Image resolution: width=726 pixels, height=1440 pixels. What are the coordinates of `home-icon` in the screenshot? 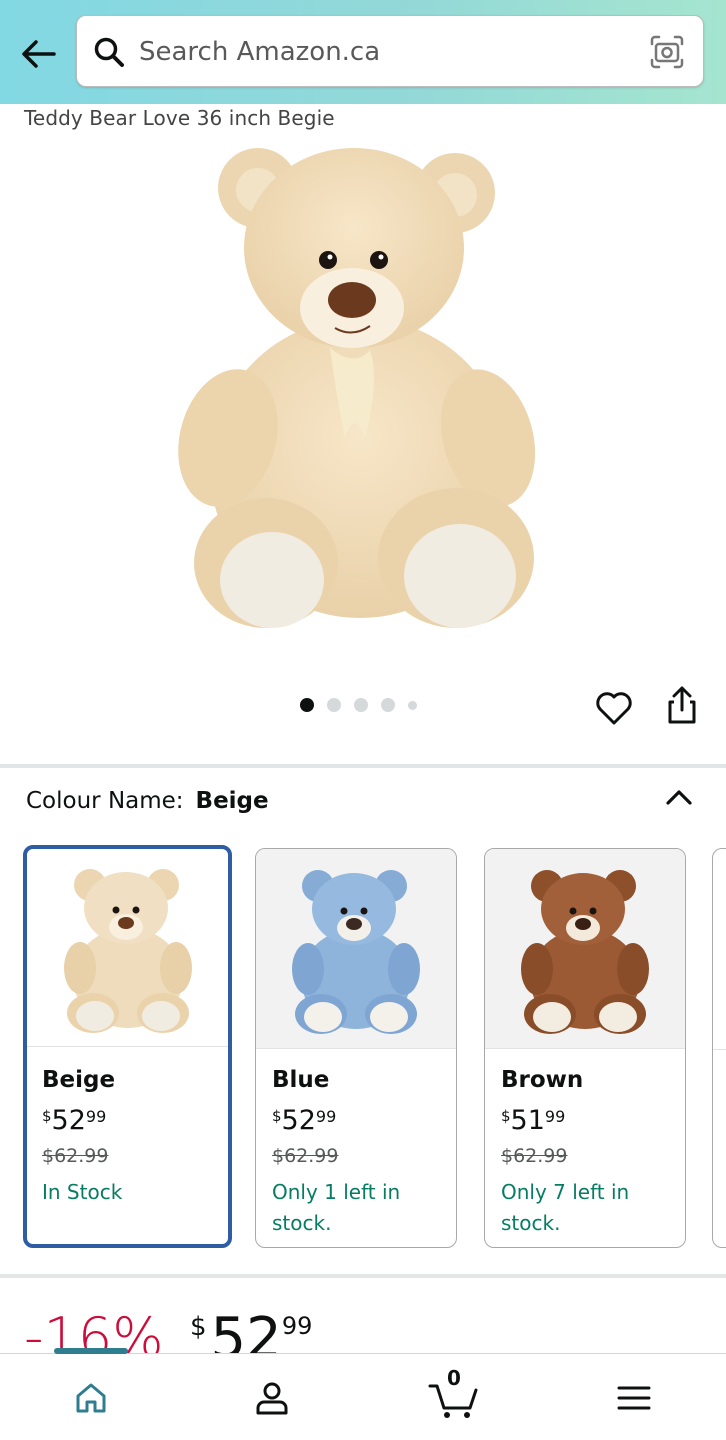 It's located at (91, 1397).